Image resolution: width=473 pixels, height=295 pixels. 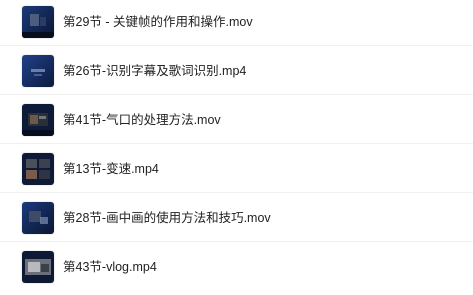 What do you see at coordinates (110, 267) in the screenshot?
I see `file-name: 第43节-vlog.mp4` at bounding box center [110, 267].